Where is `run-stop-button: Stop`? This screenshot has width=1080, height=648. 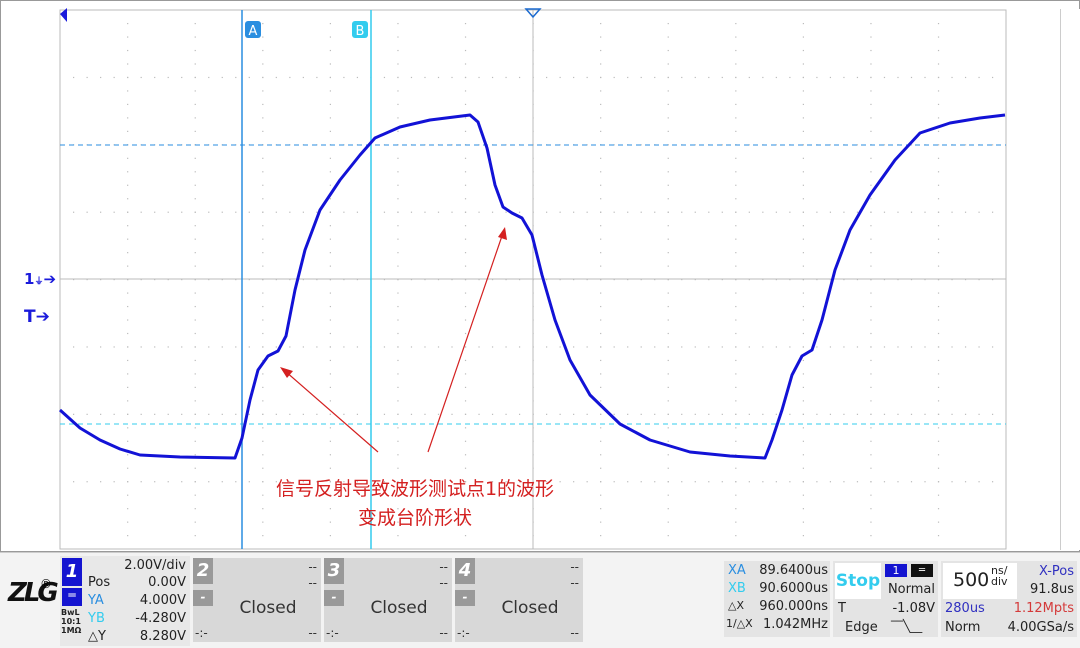 run-stop-button: Stop is located at coordinates (858, 581).